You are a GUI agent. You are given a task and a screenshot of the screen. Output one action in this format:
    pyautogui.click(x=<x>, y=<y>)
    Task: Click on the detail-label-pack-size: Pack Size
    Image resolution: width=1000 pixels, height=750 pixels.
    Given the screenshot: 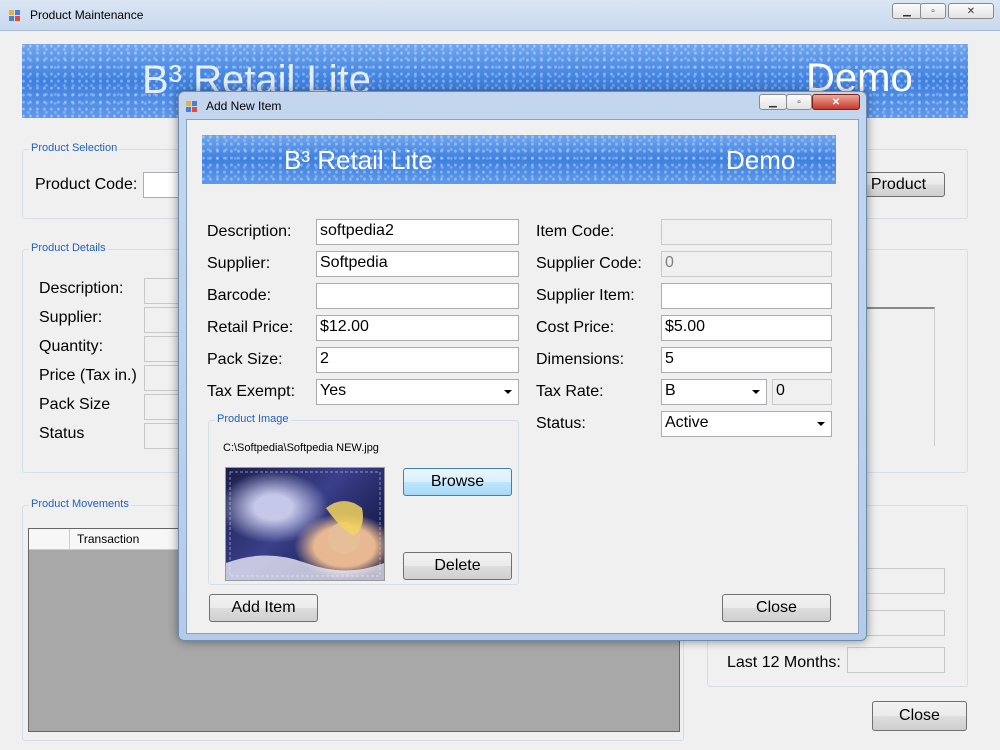 What is the action you would take?
    pyautogui.click(x=75, y=404)
    